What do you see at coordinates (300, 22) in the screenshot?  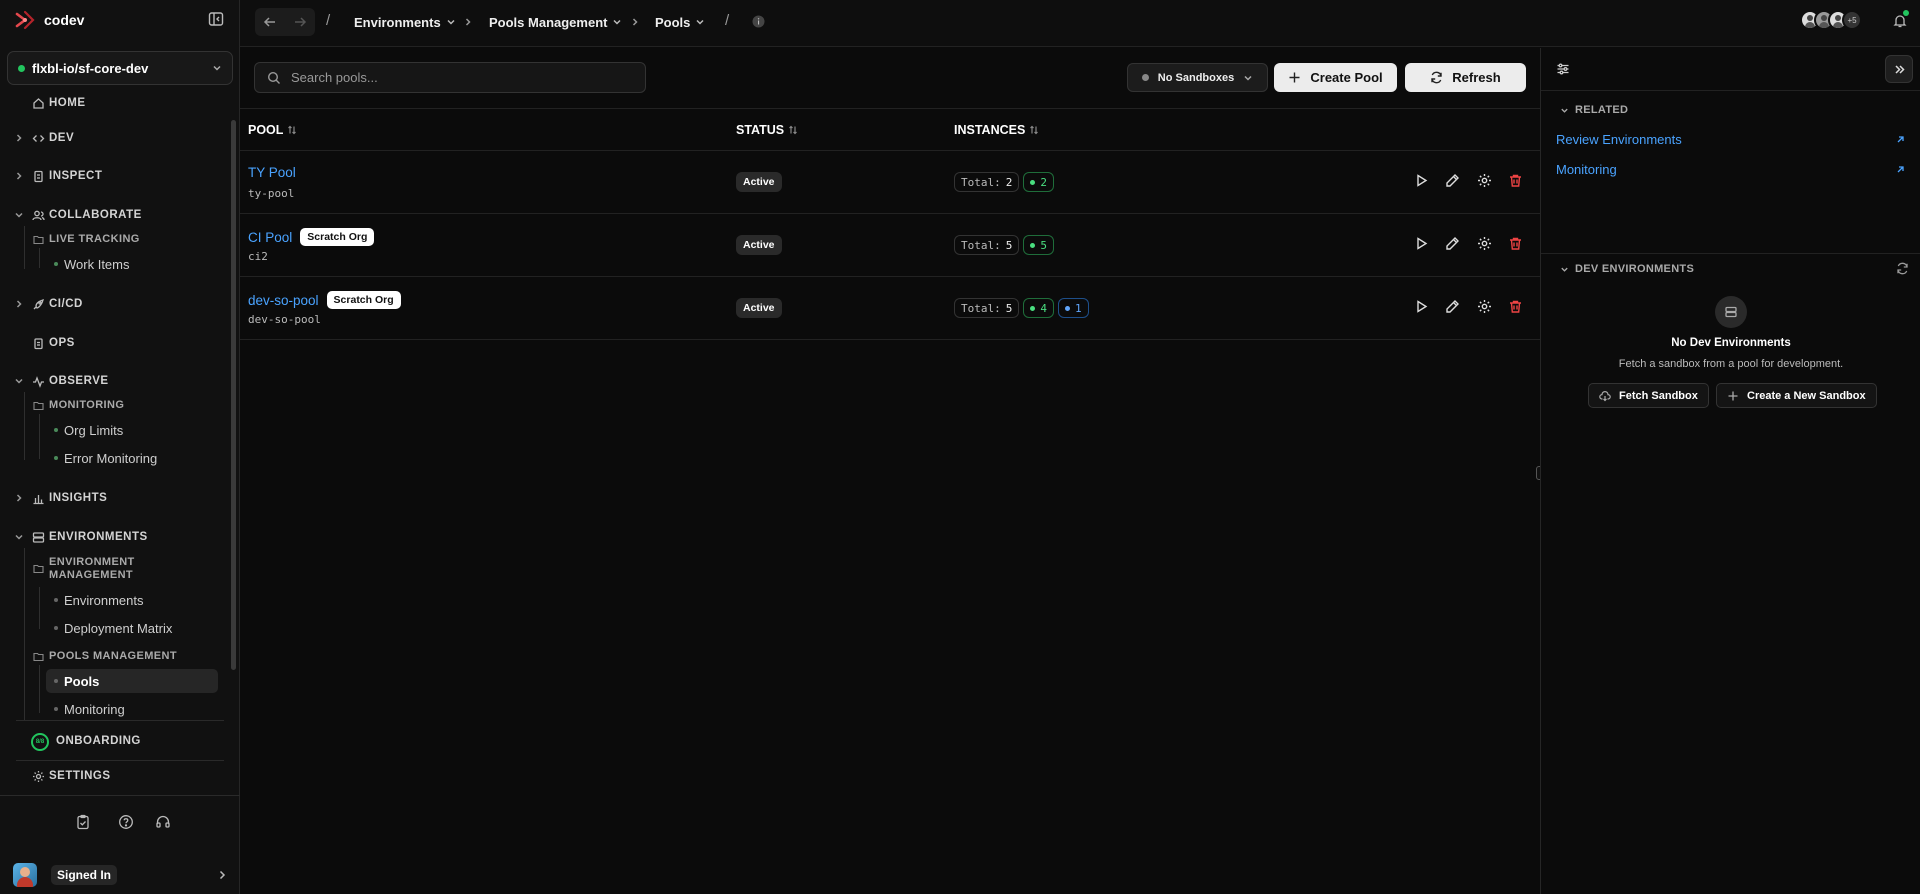 I see `forward-arrow-icon` at bounding box center [300, 22].